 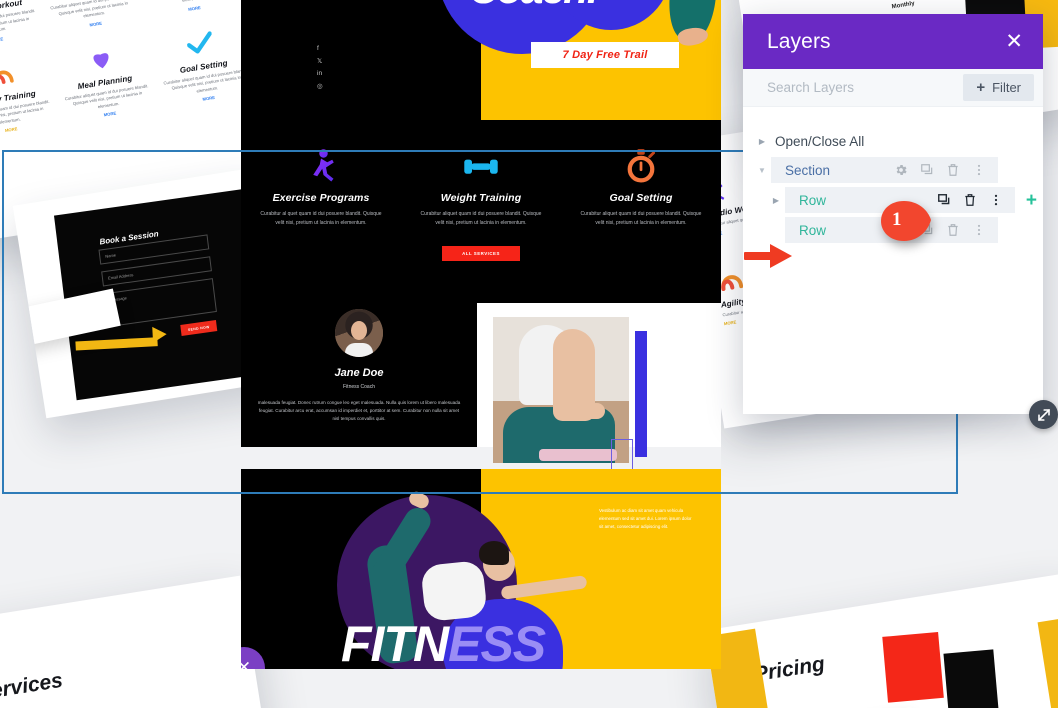 What do you see at coordinates (320, 87) in the screenshot?
I see `instagram-icon: ◎` at bounding box center [320, 87].